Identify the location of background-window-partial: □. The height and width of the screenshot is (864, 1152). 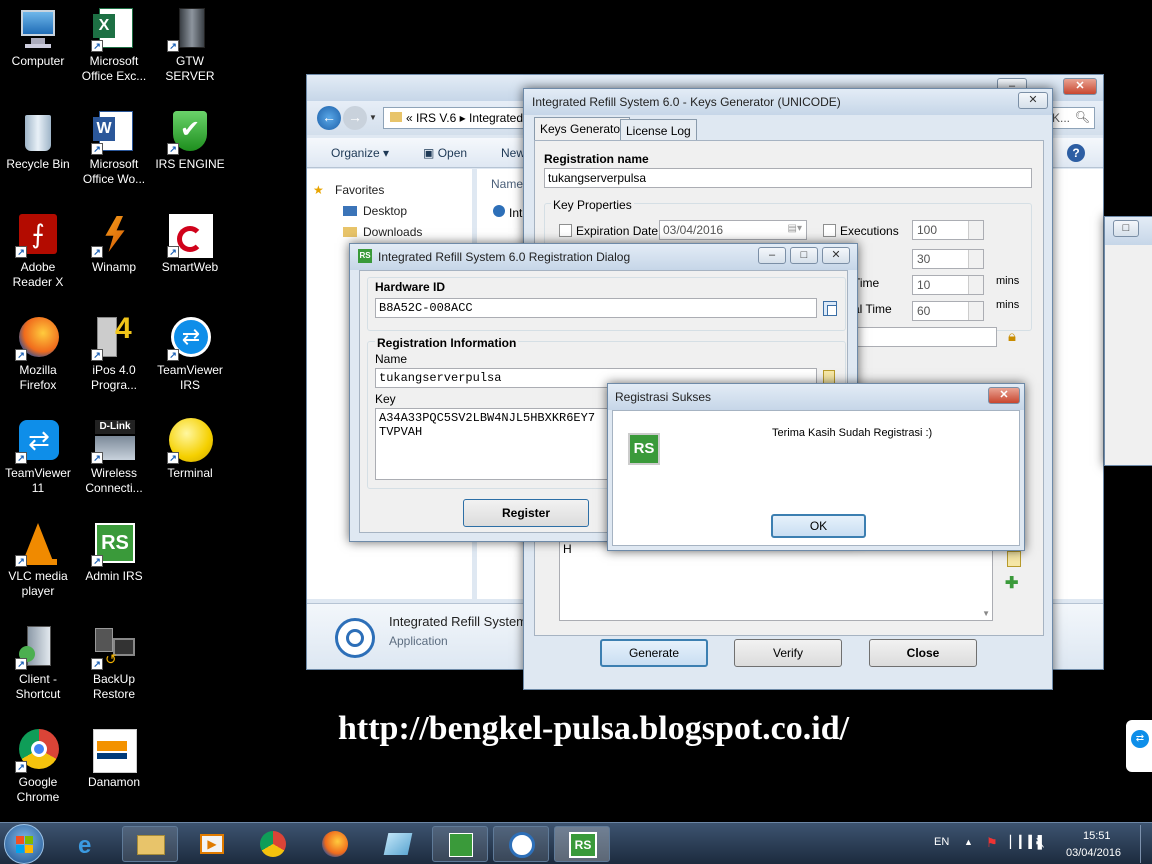
(1128, 341).